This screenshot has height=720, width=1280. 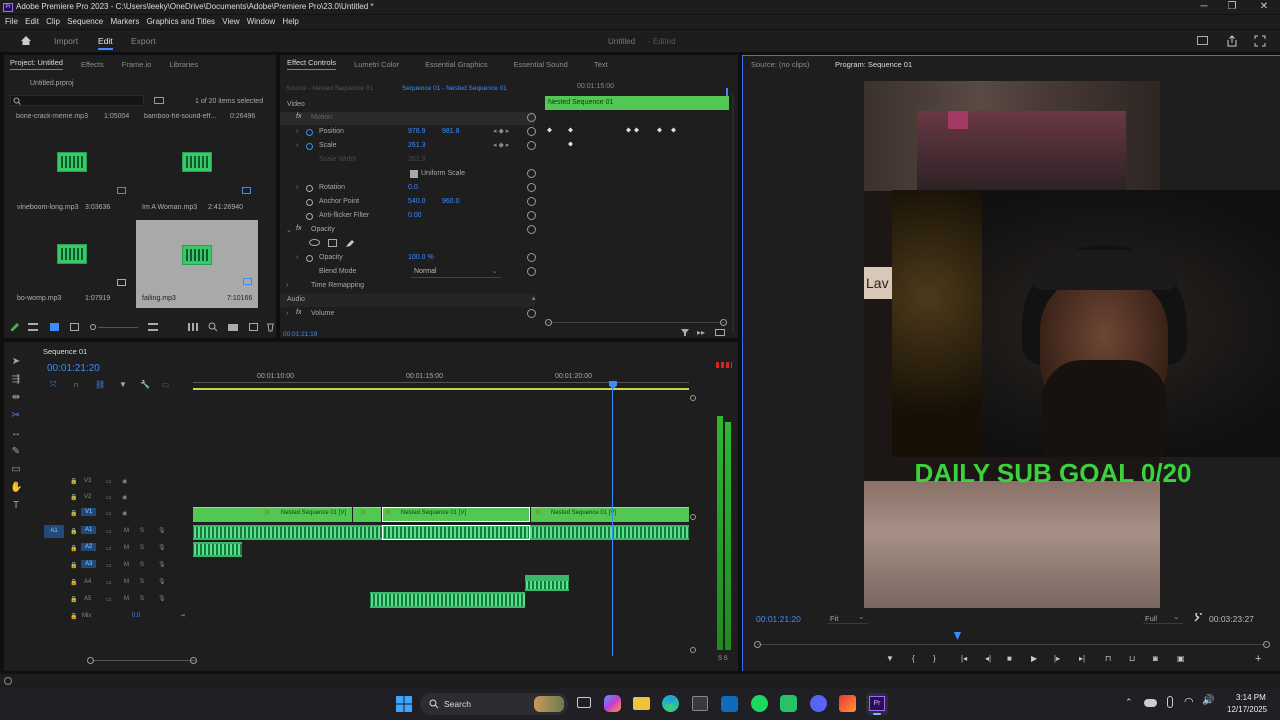 What do you see at coordinates (74, 327) in the screenshot?
I see `freeform-view-icon` at bounding box center [74, 327].